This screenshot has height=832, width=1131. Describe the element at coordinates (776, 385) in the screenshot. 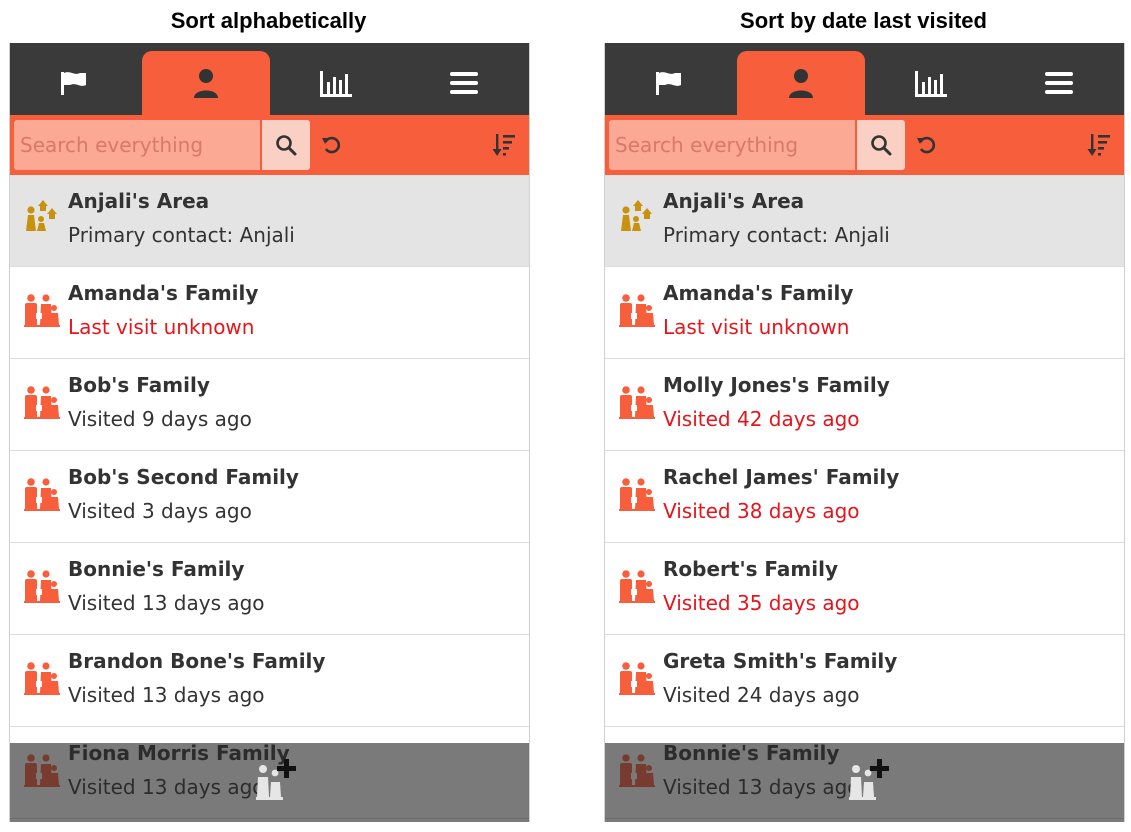

I see `list-item-title: Molly Jones's Family` at that location.